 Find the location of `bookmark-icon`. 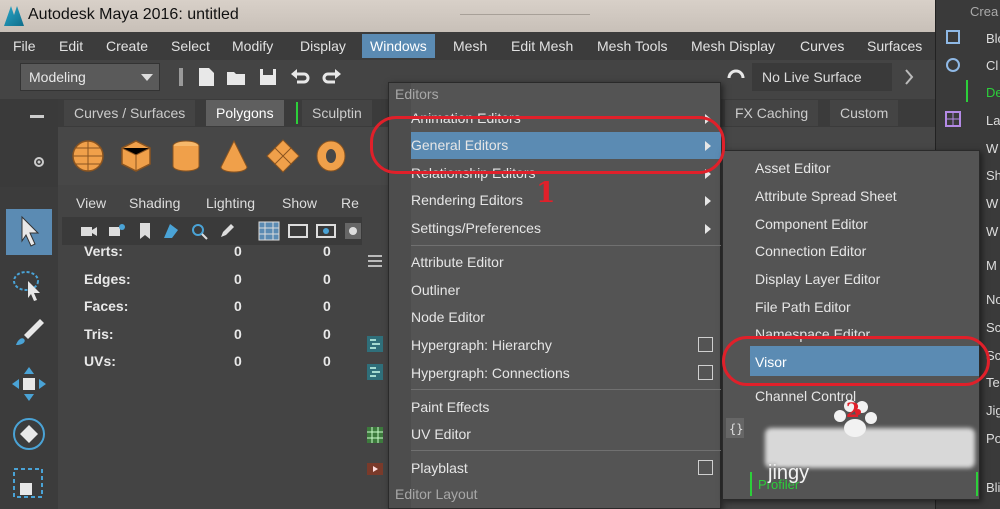

bookmark-icon is located at coordinates (145, 231).